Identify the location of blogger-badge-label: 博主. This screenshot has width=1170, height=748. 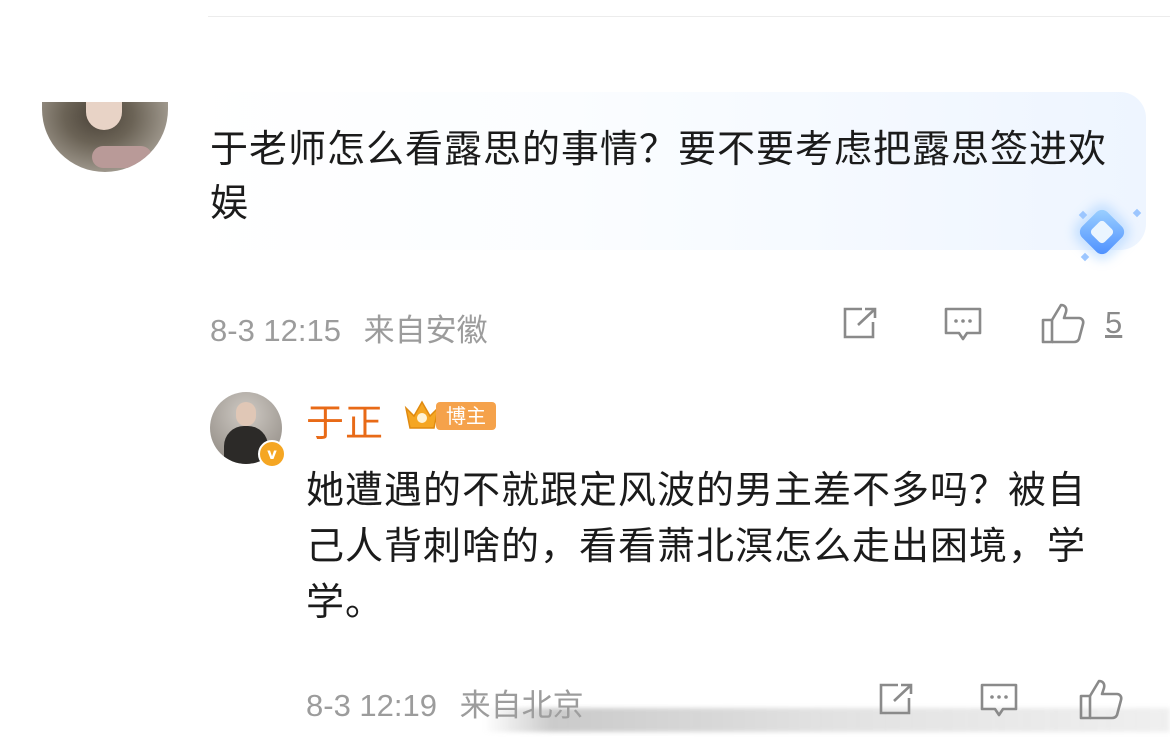
(466, 416).